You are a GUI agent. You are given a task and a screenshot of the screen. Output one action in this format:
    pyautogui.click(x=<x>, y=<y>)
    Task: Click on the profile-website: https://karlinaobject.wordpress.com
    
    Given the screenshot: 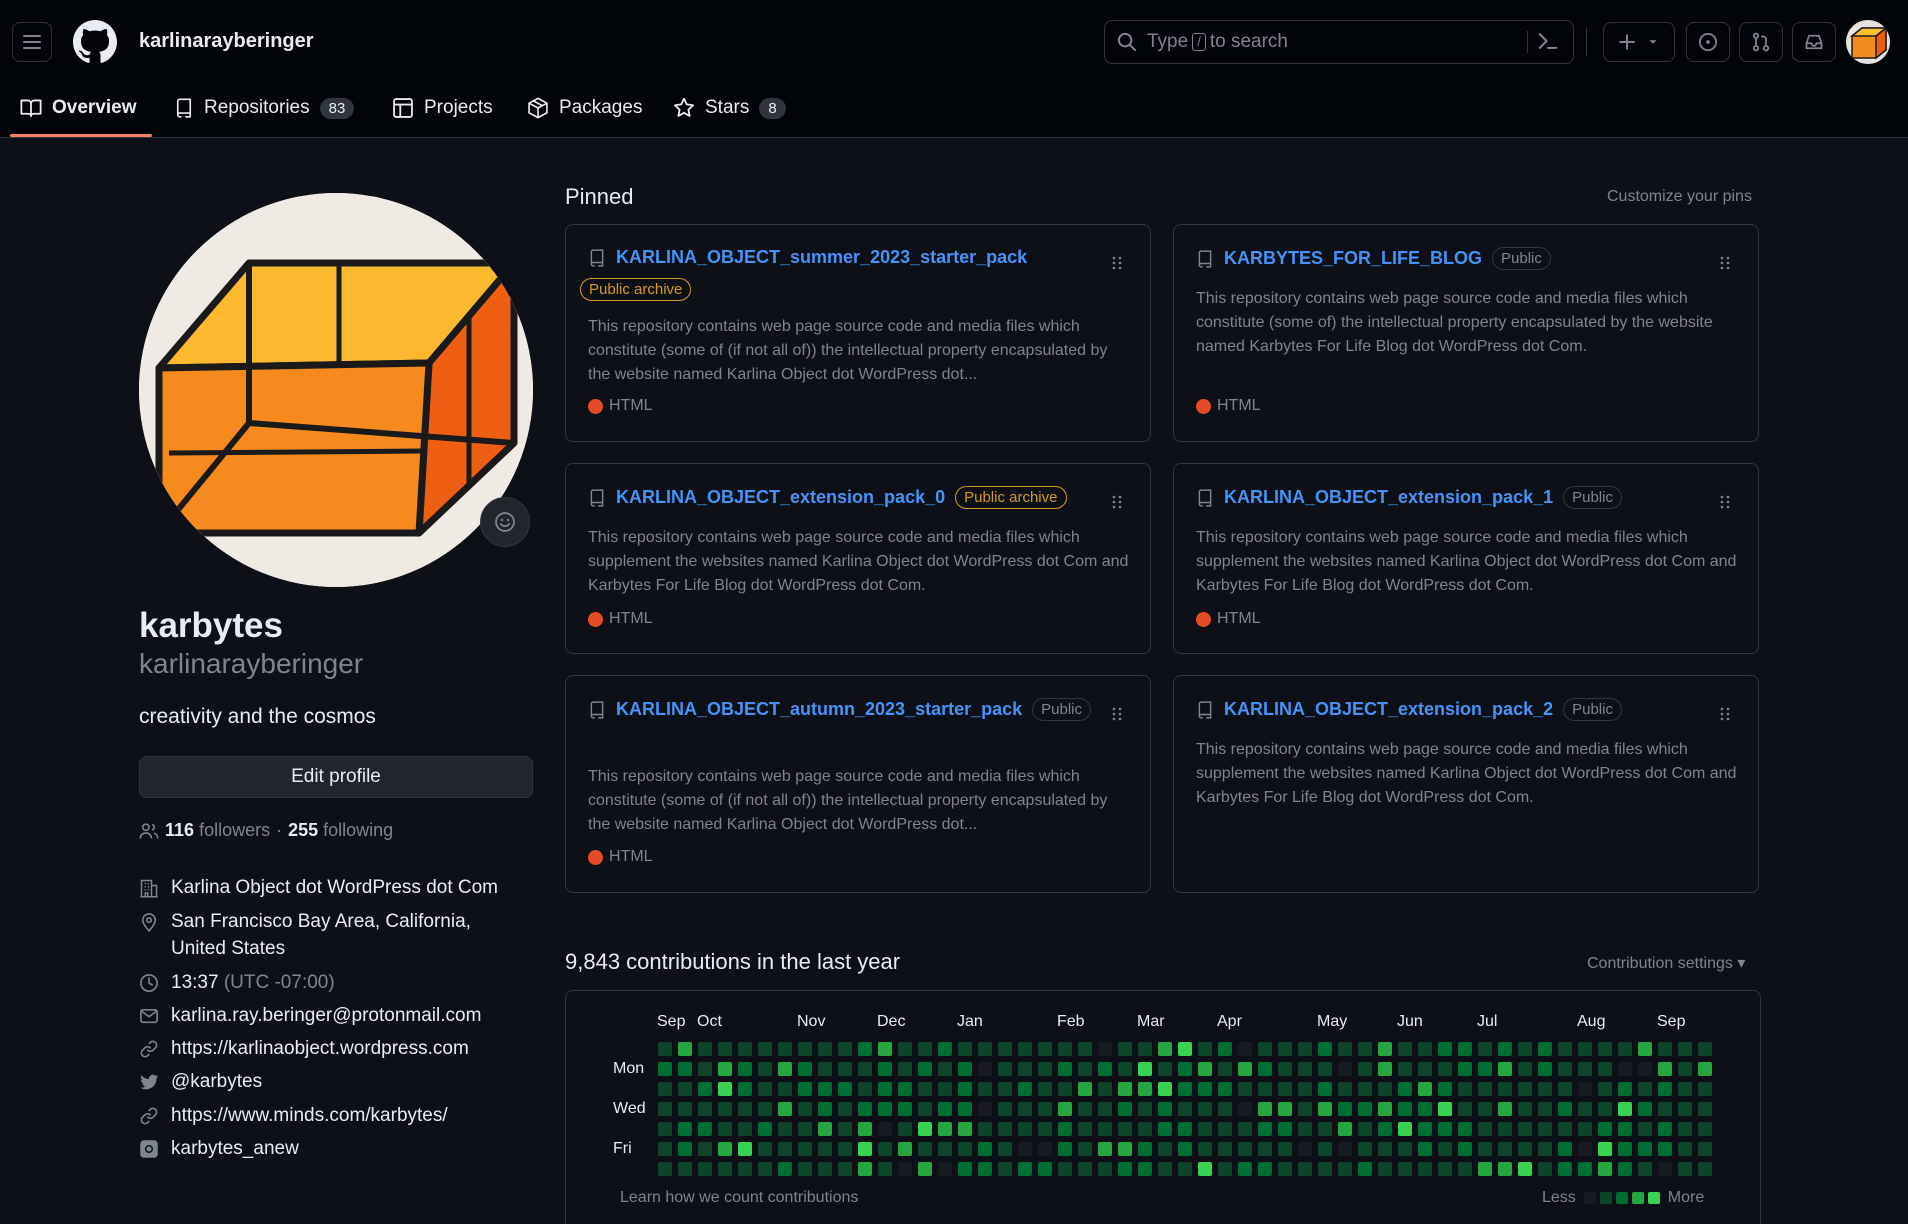 What is the action you would take?
    pyautogui.click(x=304, y=1048)
    